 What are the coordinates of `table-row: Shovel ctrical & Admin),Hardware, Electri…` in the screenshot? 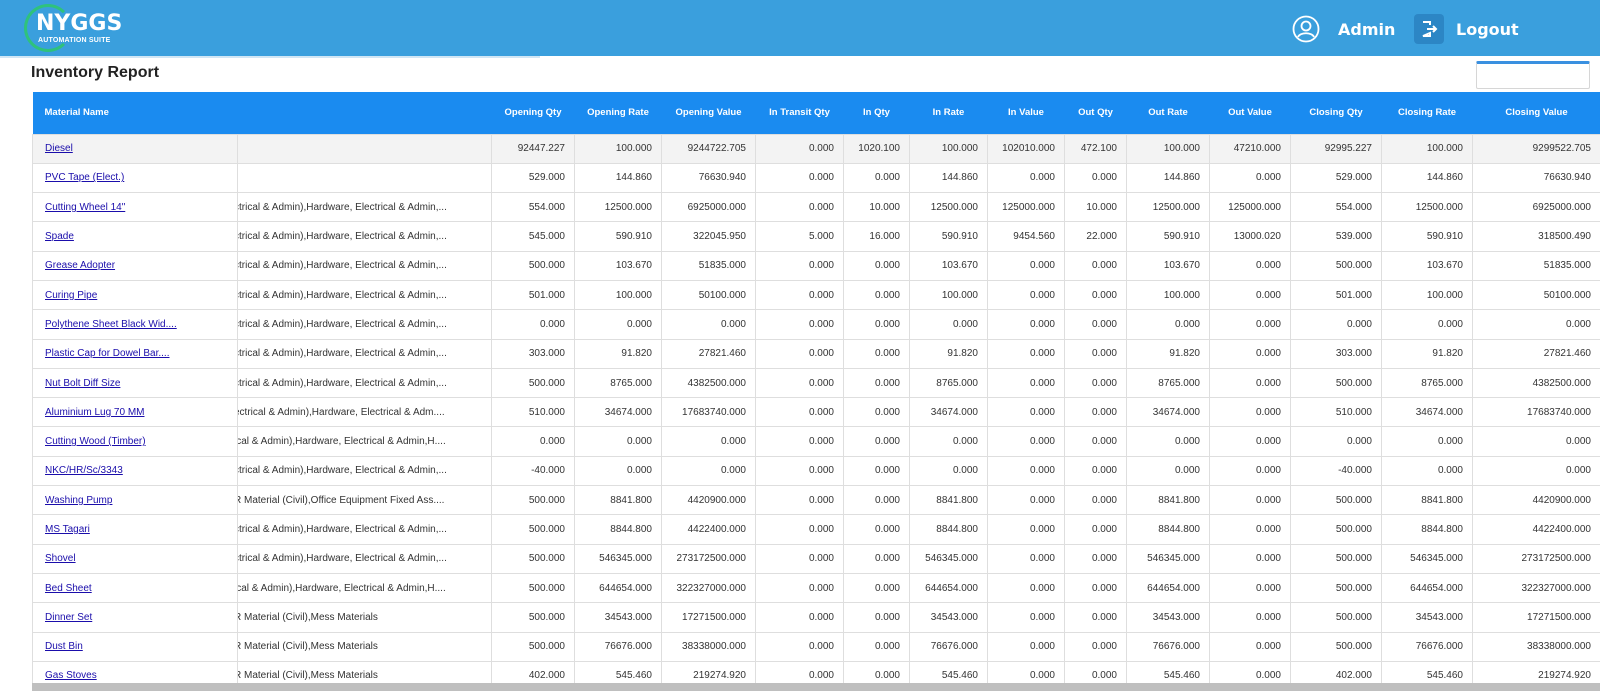 It's located at (816, 558).